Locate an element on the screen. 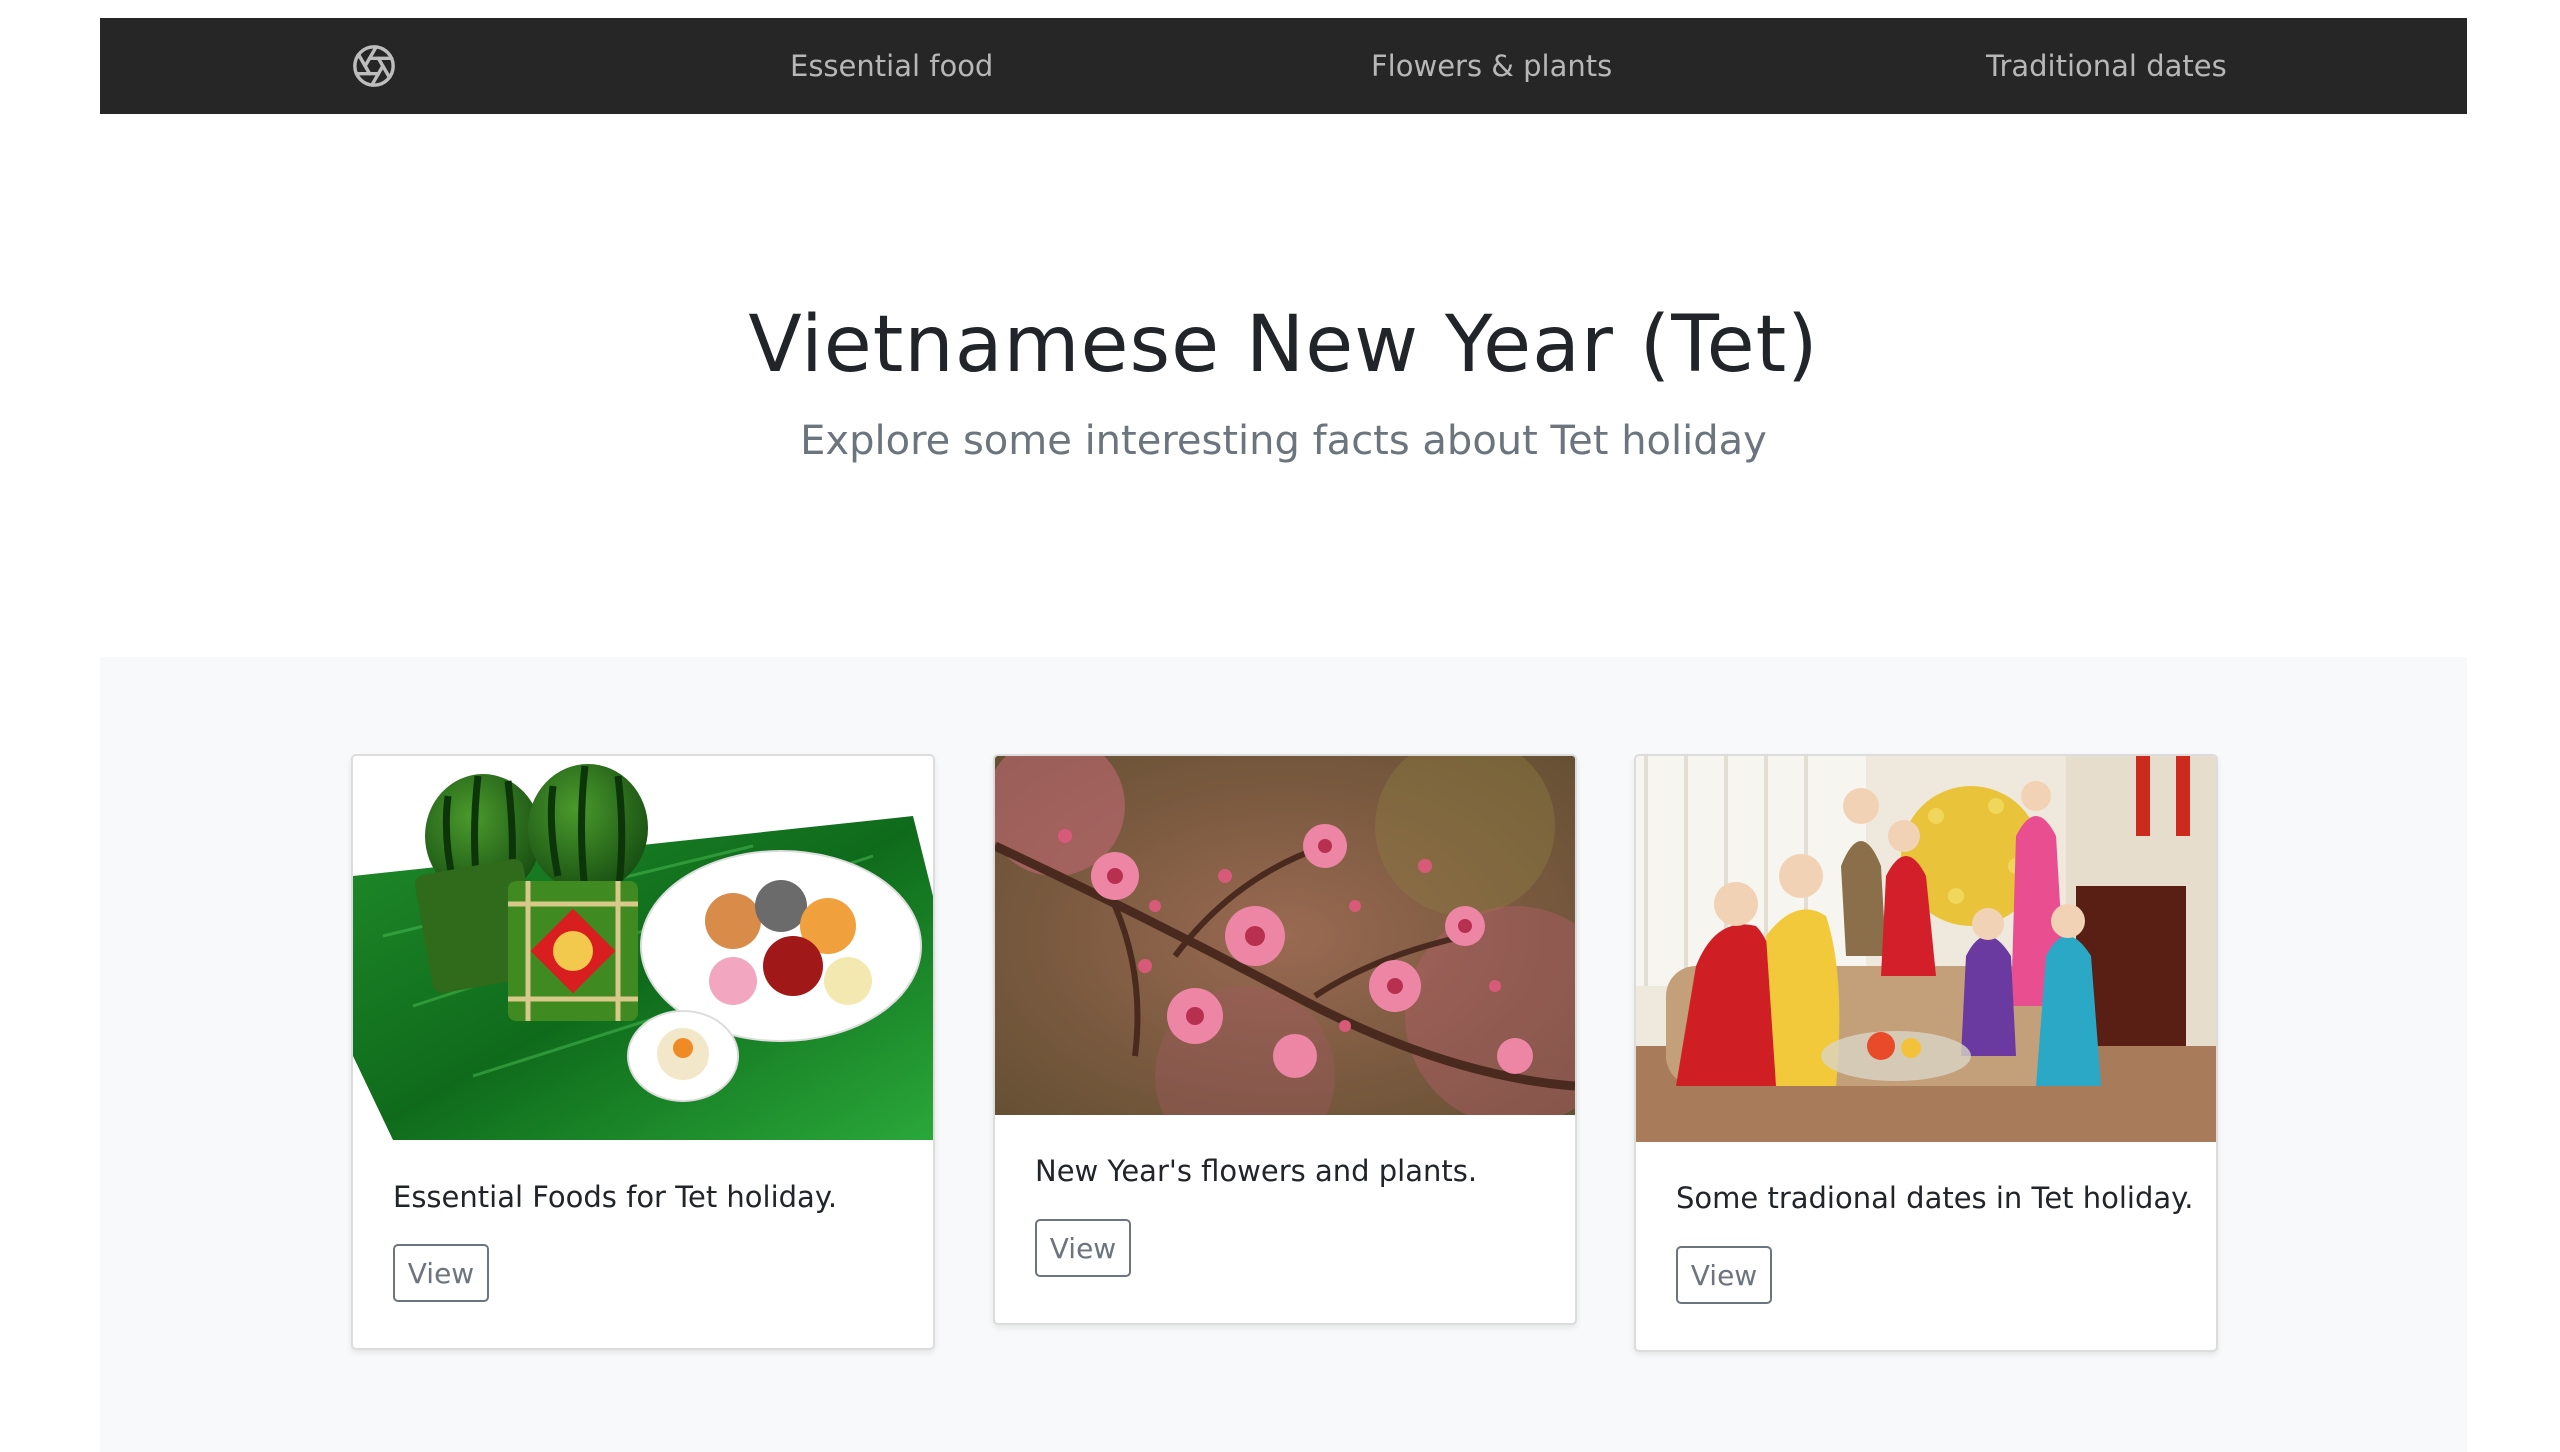 This screenshot has width=2560, height=1452. food-image is located at coordinates (643, 948).